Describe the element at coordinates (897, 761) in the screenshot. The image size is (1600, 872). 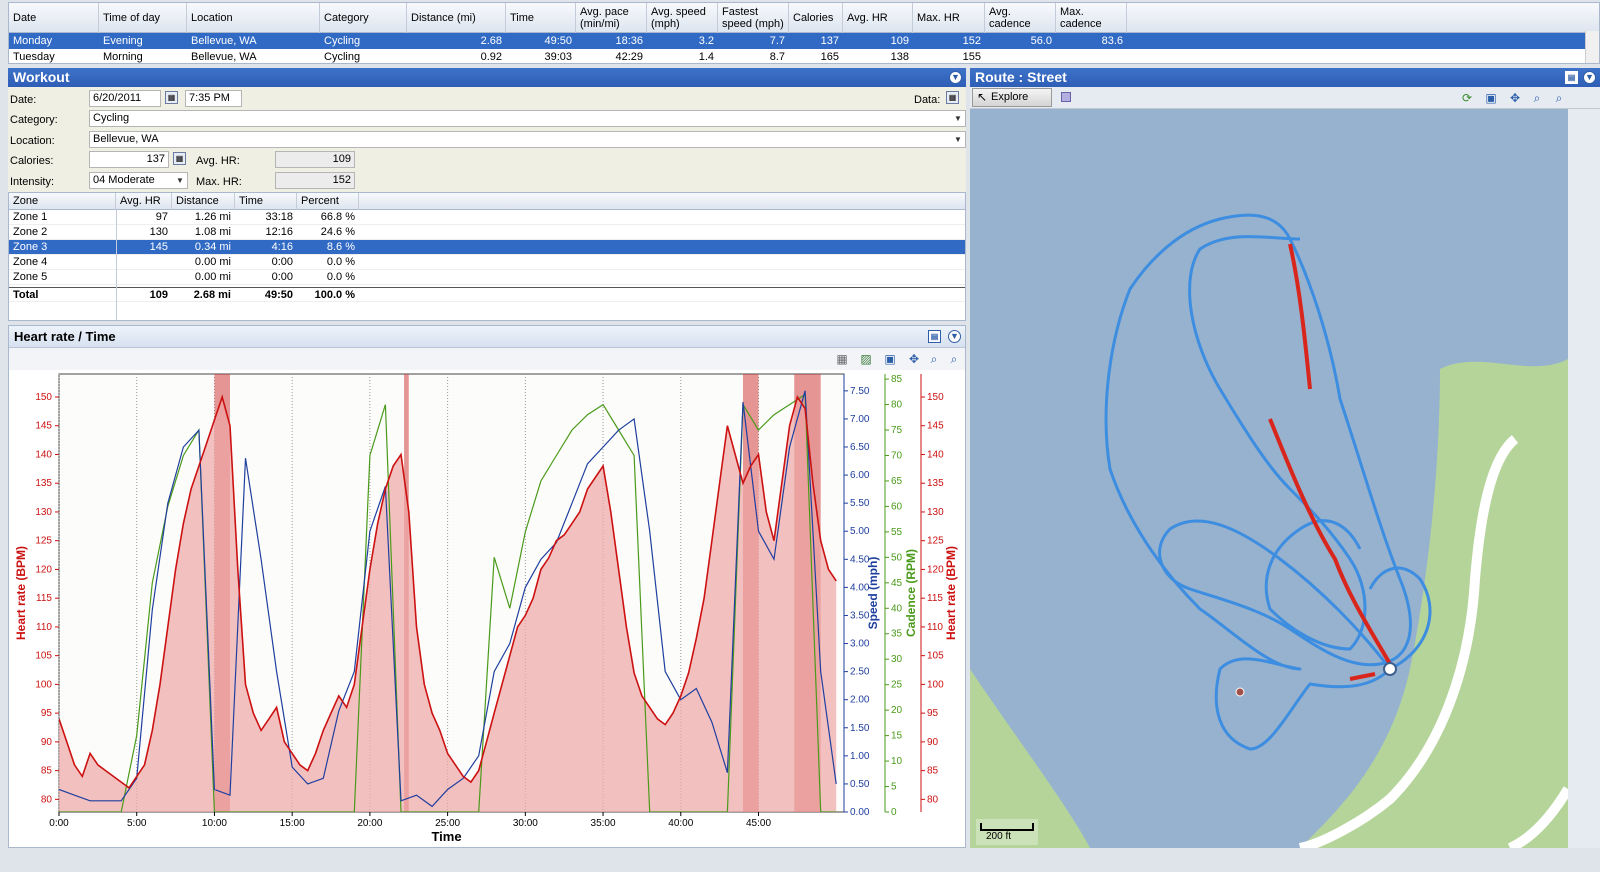
I see `cadence-tick-label: 10` at that location.